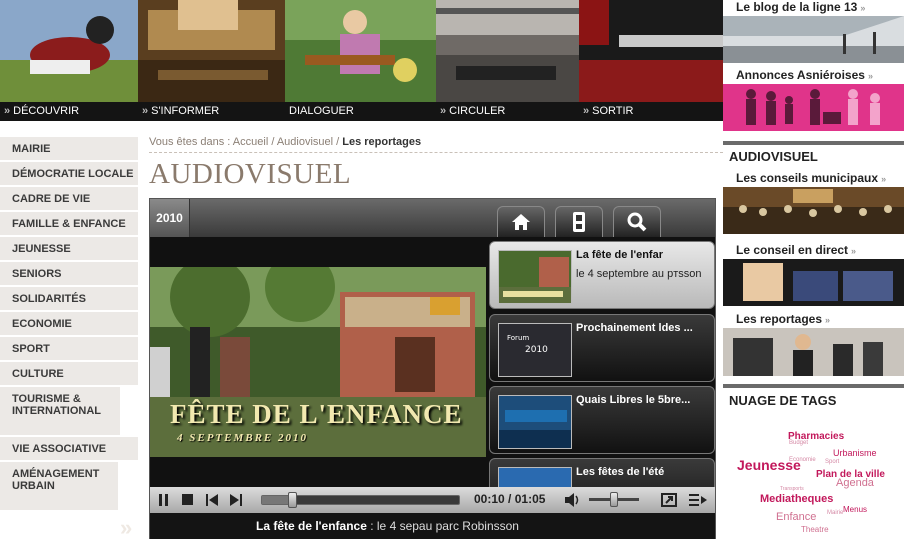 This screenshot has height=542, width=904. I want to click on annonces-banner, so click(813, 107).